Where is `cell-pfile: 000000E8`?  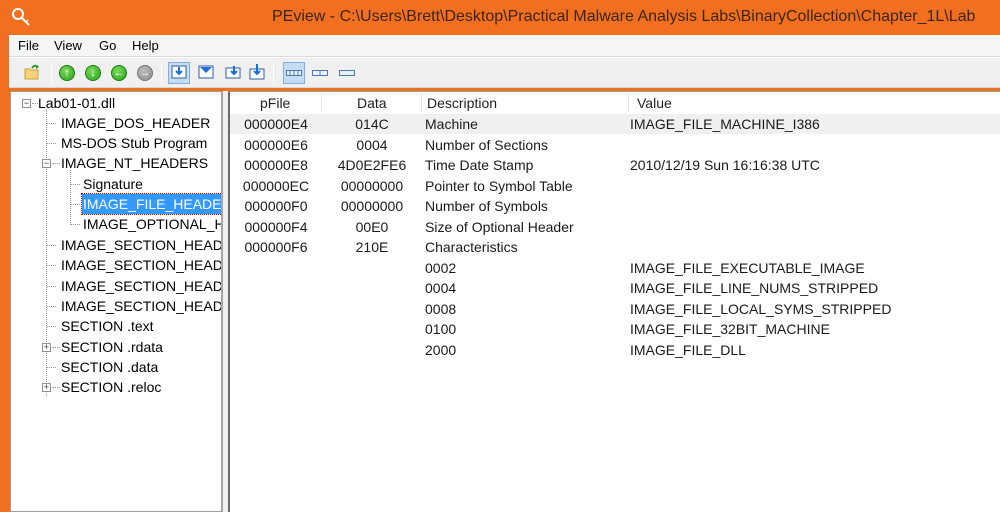
cell-pfile: 000000E8 is located at coordinates (276, 165).